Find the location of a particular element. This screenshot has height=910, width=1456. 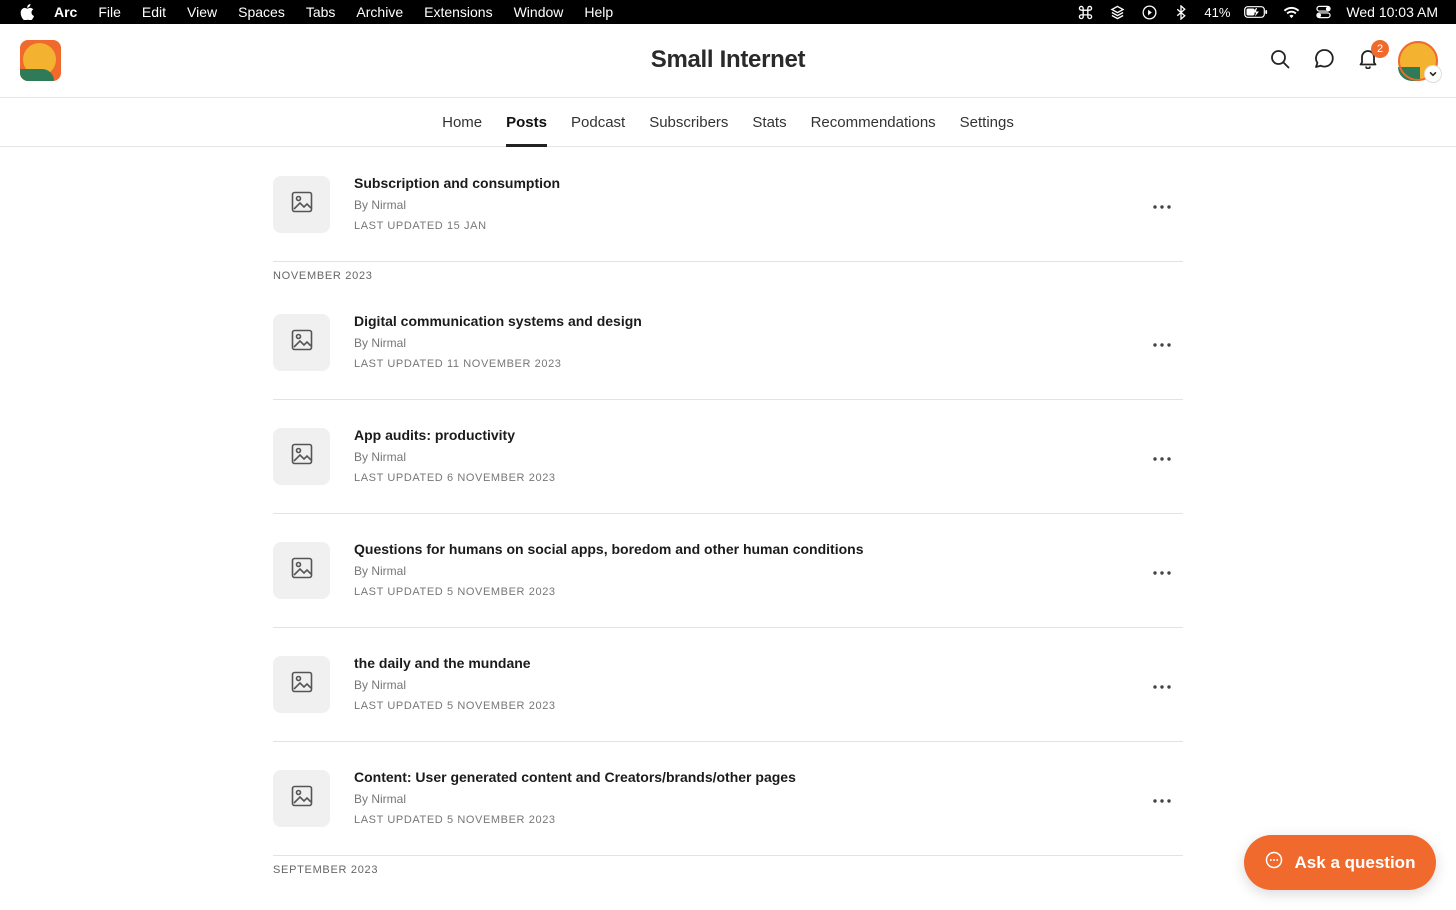

tab-podcast: Podcast is located at coordinates (598, 122).